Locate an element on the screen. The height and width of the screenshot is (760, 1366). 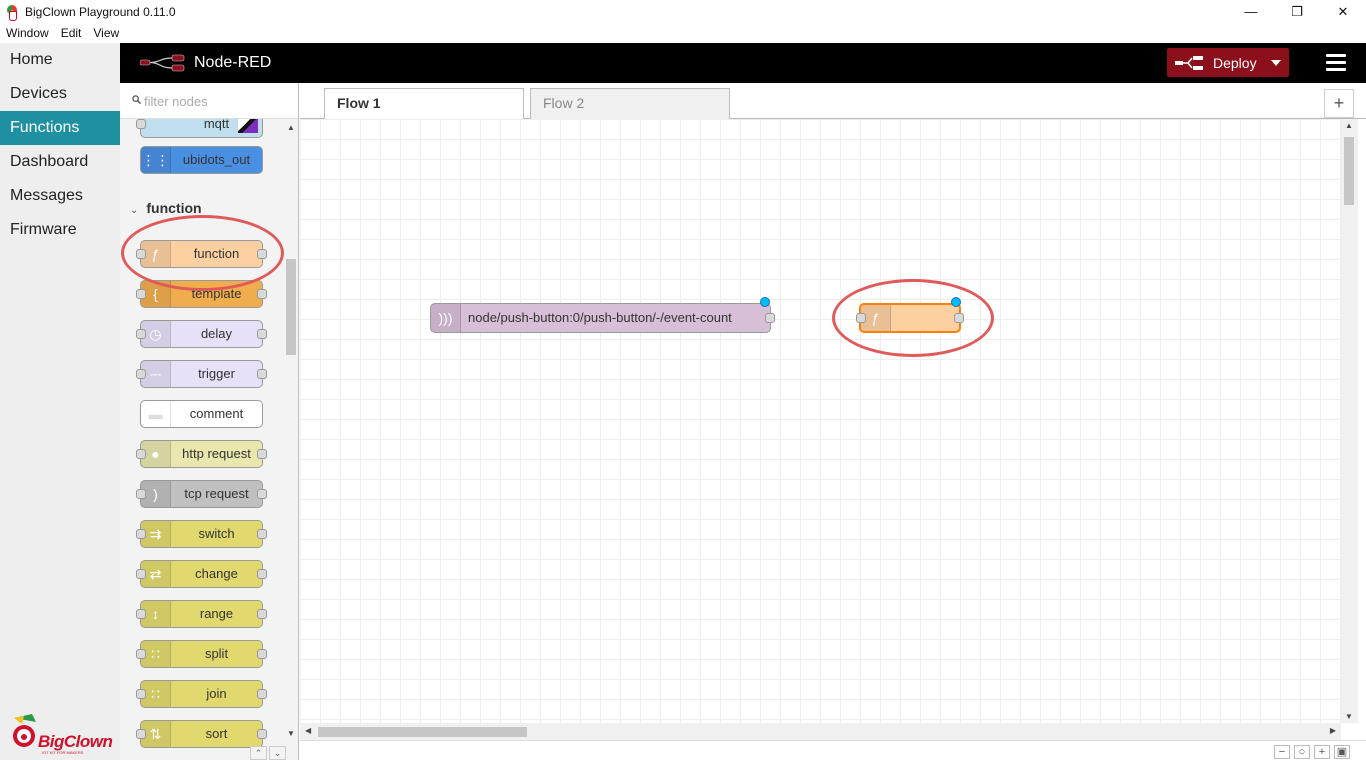
palette-node-label: change is located at coordinates (216, 573).